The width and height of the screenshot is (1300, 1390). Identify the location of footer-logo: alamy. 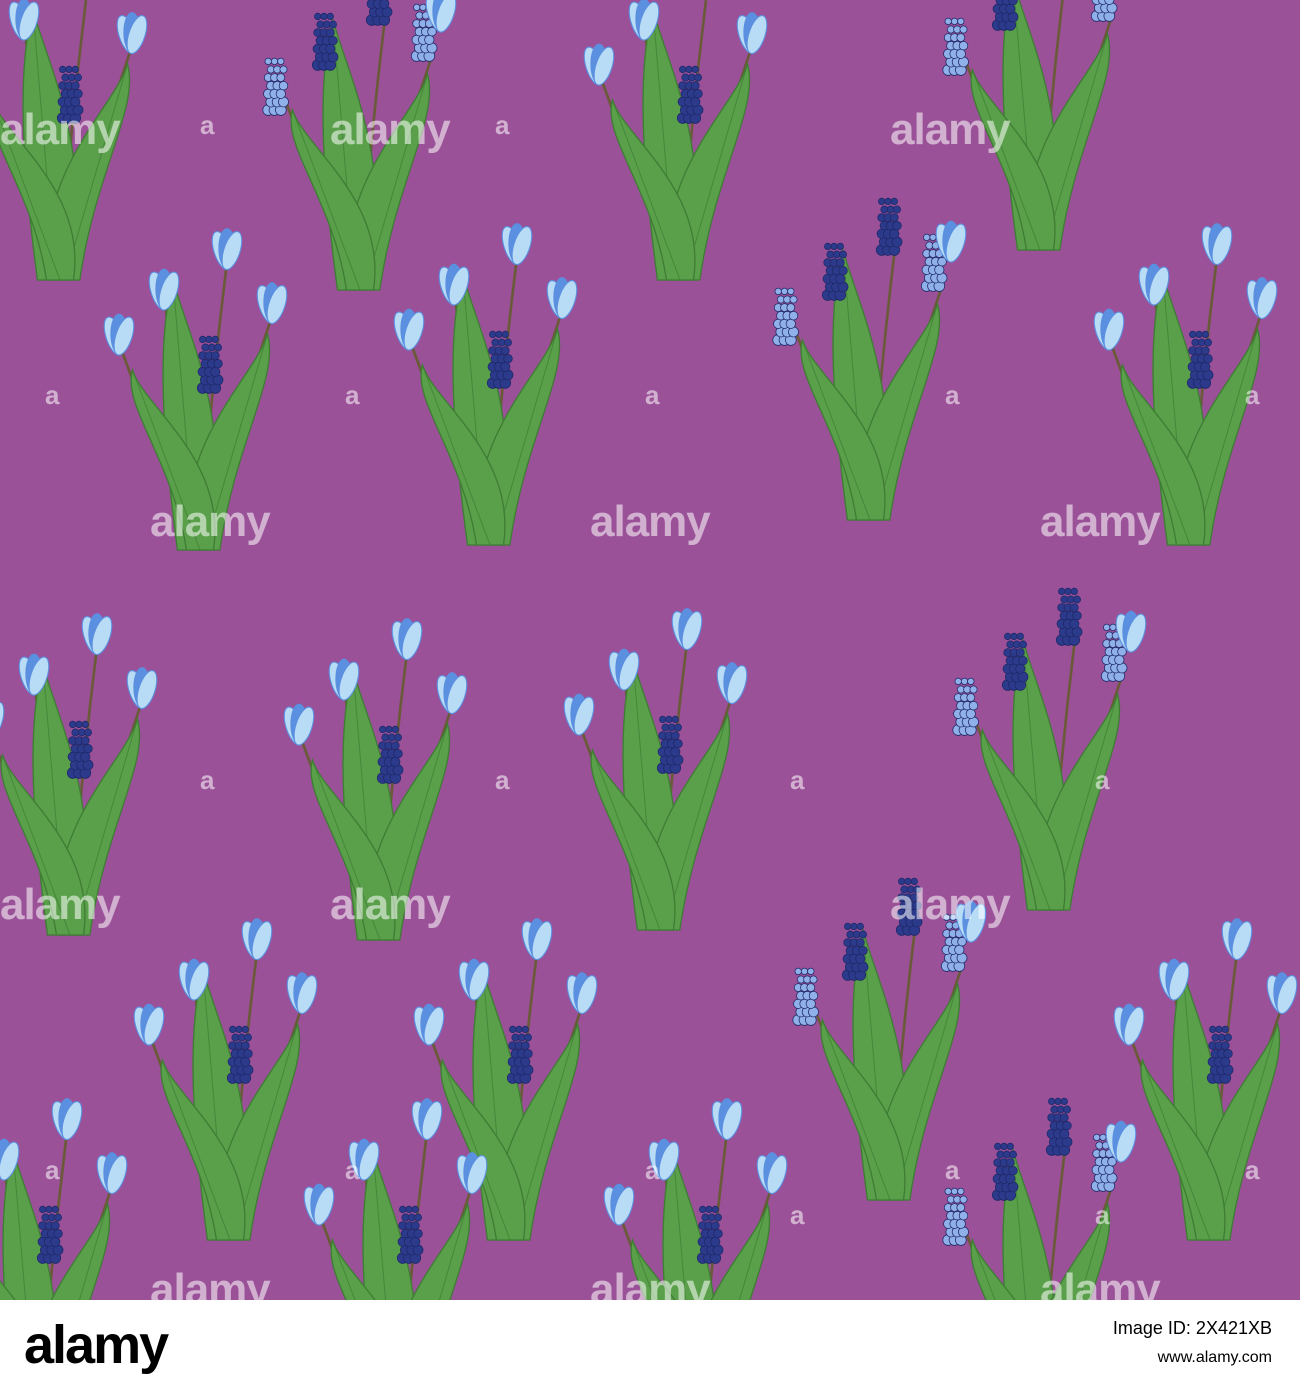
(96, 1345).